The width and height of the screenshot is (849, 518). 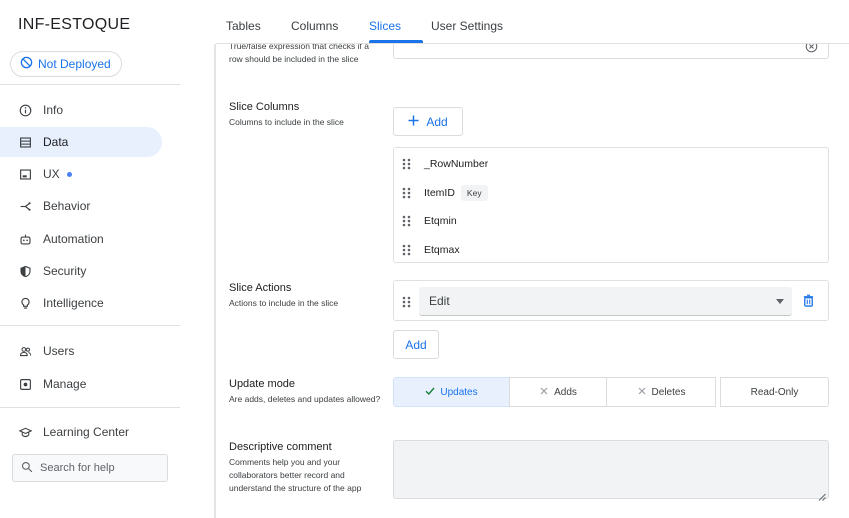 What do you see at coordinates (260, 288) in the screenshot?
I see `slice-actions-label: Slice Actions` at bounding box center [260, 288].